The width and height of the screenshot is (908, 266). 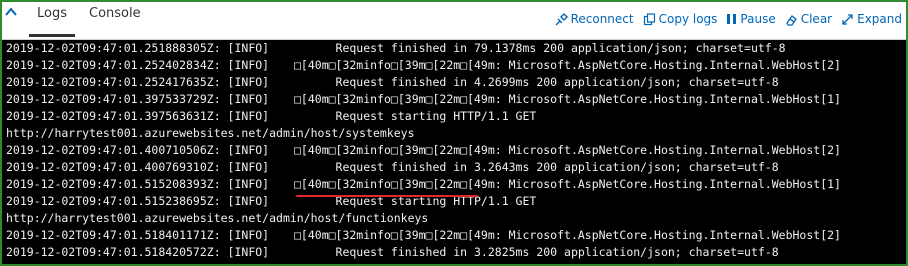 What do you see at coordinates (879, 19) in the screenshot?
I see `expand-label: Expand` at bounding box center [879, 19].